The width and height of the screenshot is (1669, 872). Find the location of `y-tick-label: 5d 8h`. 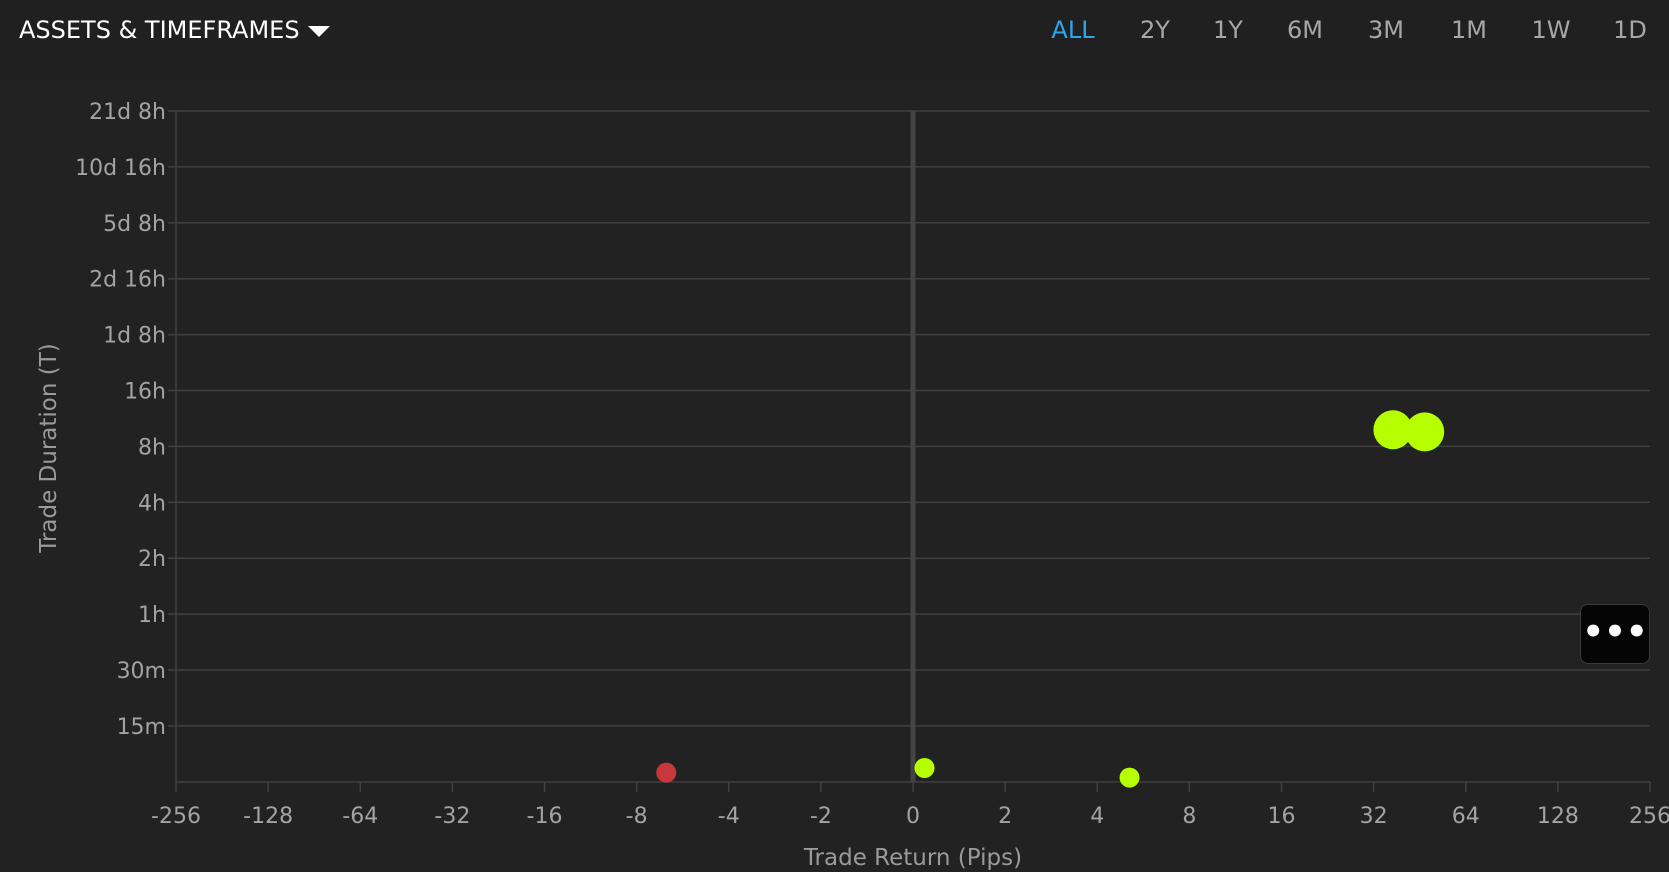

y-tick-label: 5d 8h is located at coordinates (134, 224).